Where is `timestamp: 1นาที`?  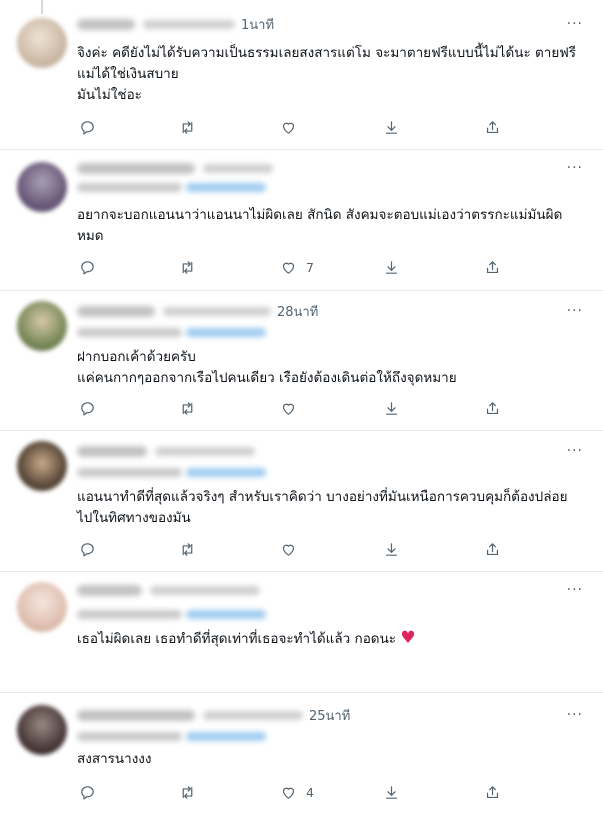 timestamp: 1นาที is located at coordinates (257, 24).